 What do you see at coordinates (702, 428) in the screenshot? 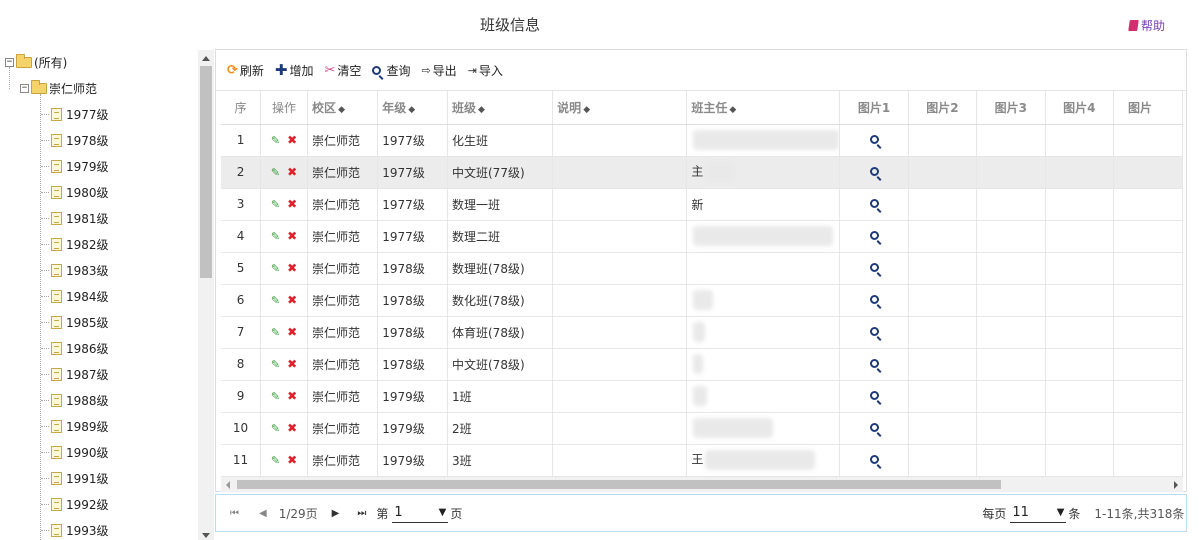
I see `table-row: 10 ✎ ✖ 崇仁师范 1979级 2班` at bounding box center [702, 428].